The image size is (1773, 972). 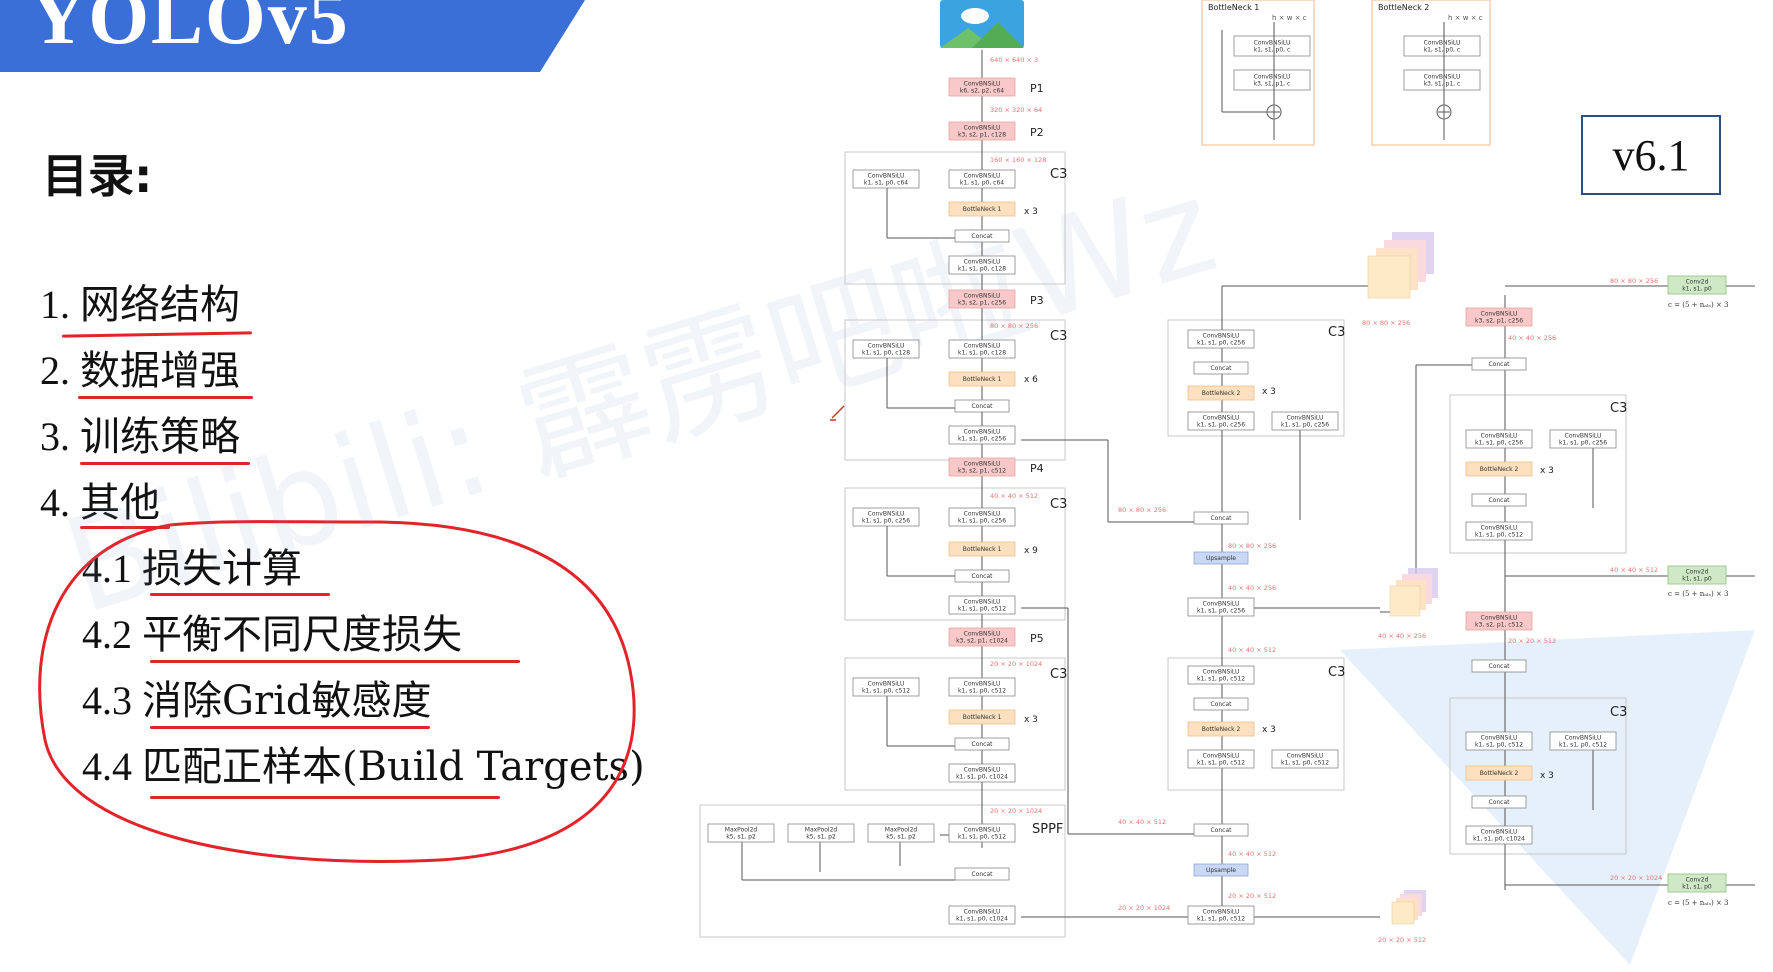 I want to click on repeat-label: x 6, so click(x=1031, y=380).